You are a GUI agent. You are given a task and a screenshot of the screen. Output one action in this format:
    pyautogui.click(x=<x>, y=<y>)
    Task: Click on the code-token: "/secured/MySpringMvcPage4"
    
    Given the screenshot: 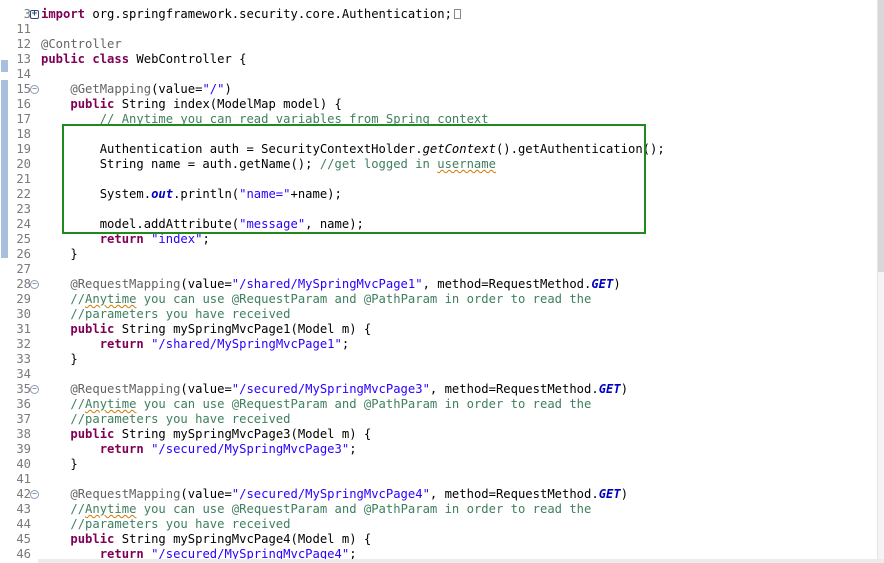 What is the action you would take?
    pyautogui.click(x=330, y=494)
    